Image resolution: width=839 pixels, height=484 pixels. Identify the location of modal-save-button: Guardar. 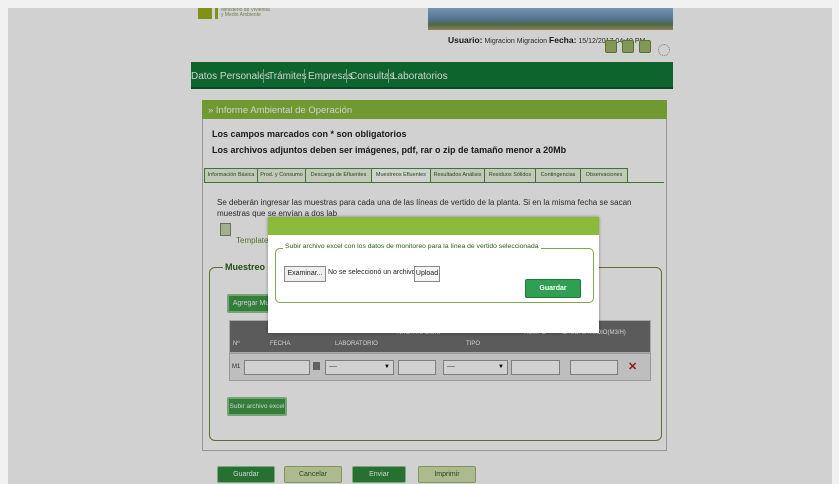
(553, 288).